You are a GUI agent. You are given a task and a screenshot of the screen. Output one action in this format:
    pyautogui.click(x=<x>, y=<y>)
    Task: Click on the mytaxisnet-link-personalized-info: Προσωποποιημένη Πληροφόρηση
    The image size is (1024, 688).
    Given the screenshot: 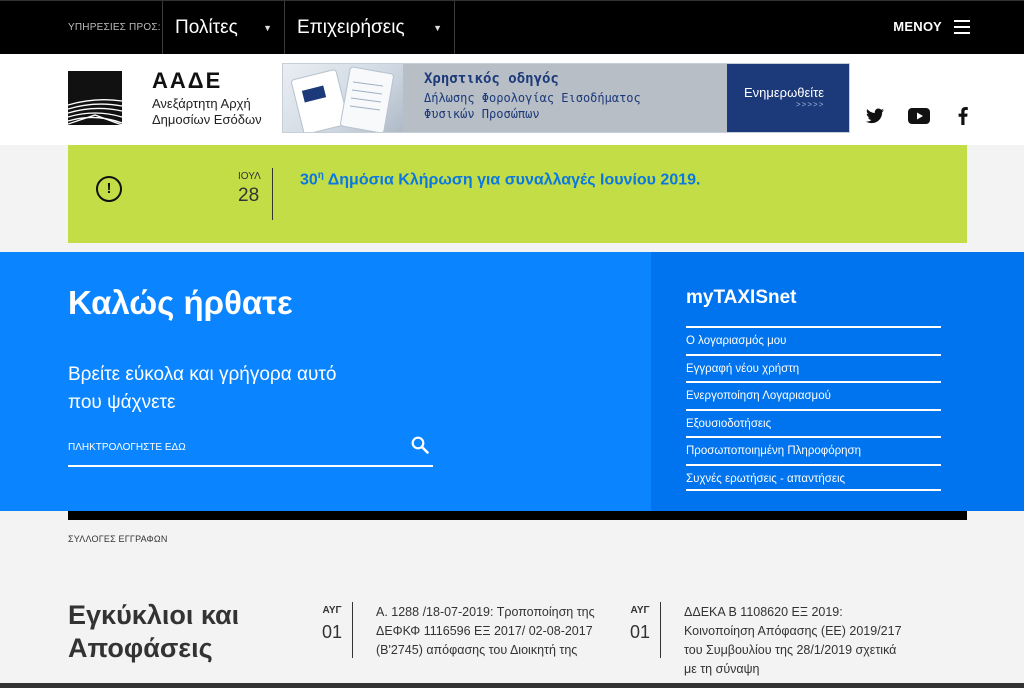 What is the action you would take?
    pyautogui.click(x=813, y=450)
    